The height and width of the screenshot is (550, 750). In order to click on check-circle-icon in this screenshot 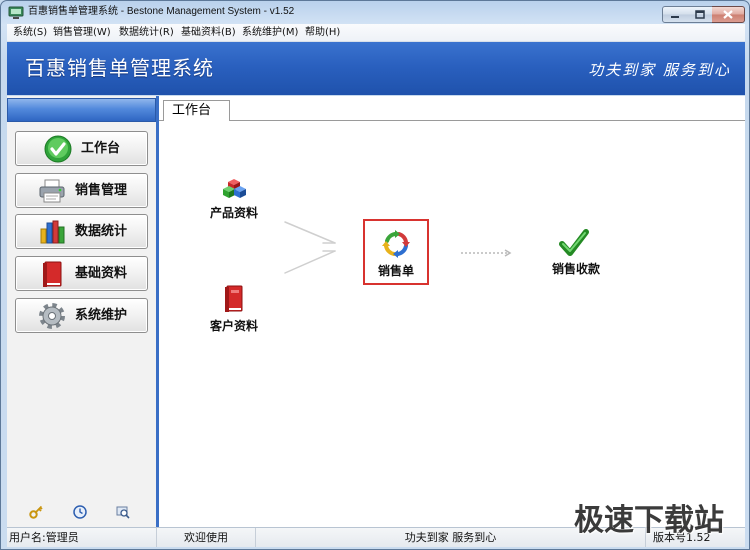, I will do `click(58, 149)`.